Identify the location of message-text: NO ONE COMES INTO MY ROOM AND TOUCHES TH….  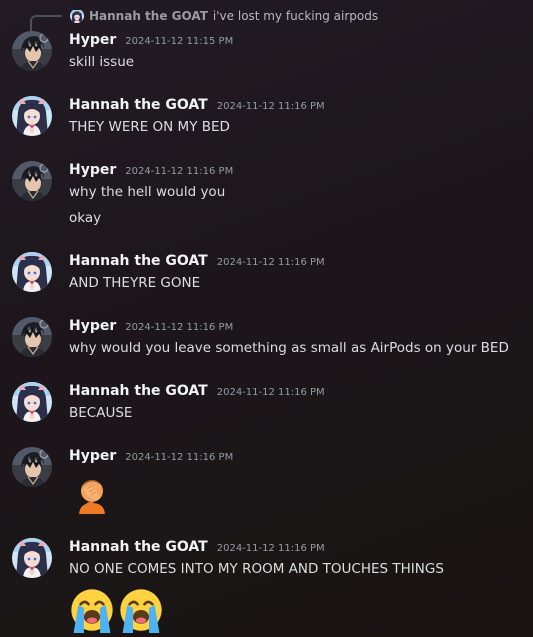
(256, 569).